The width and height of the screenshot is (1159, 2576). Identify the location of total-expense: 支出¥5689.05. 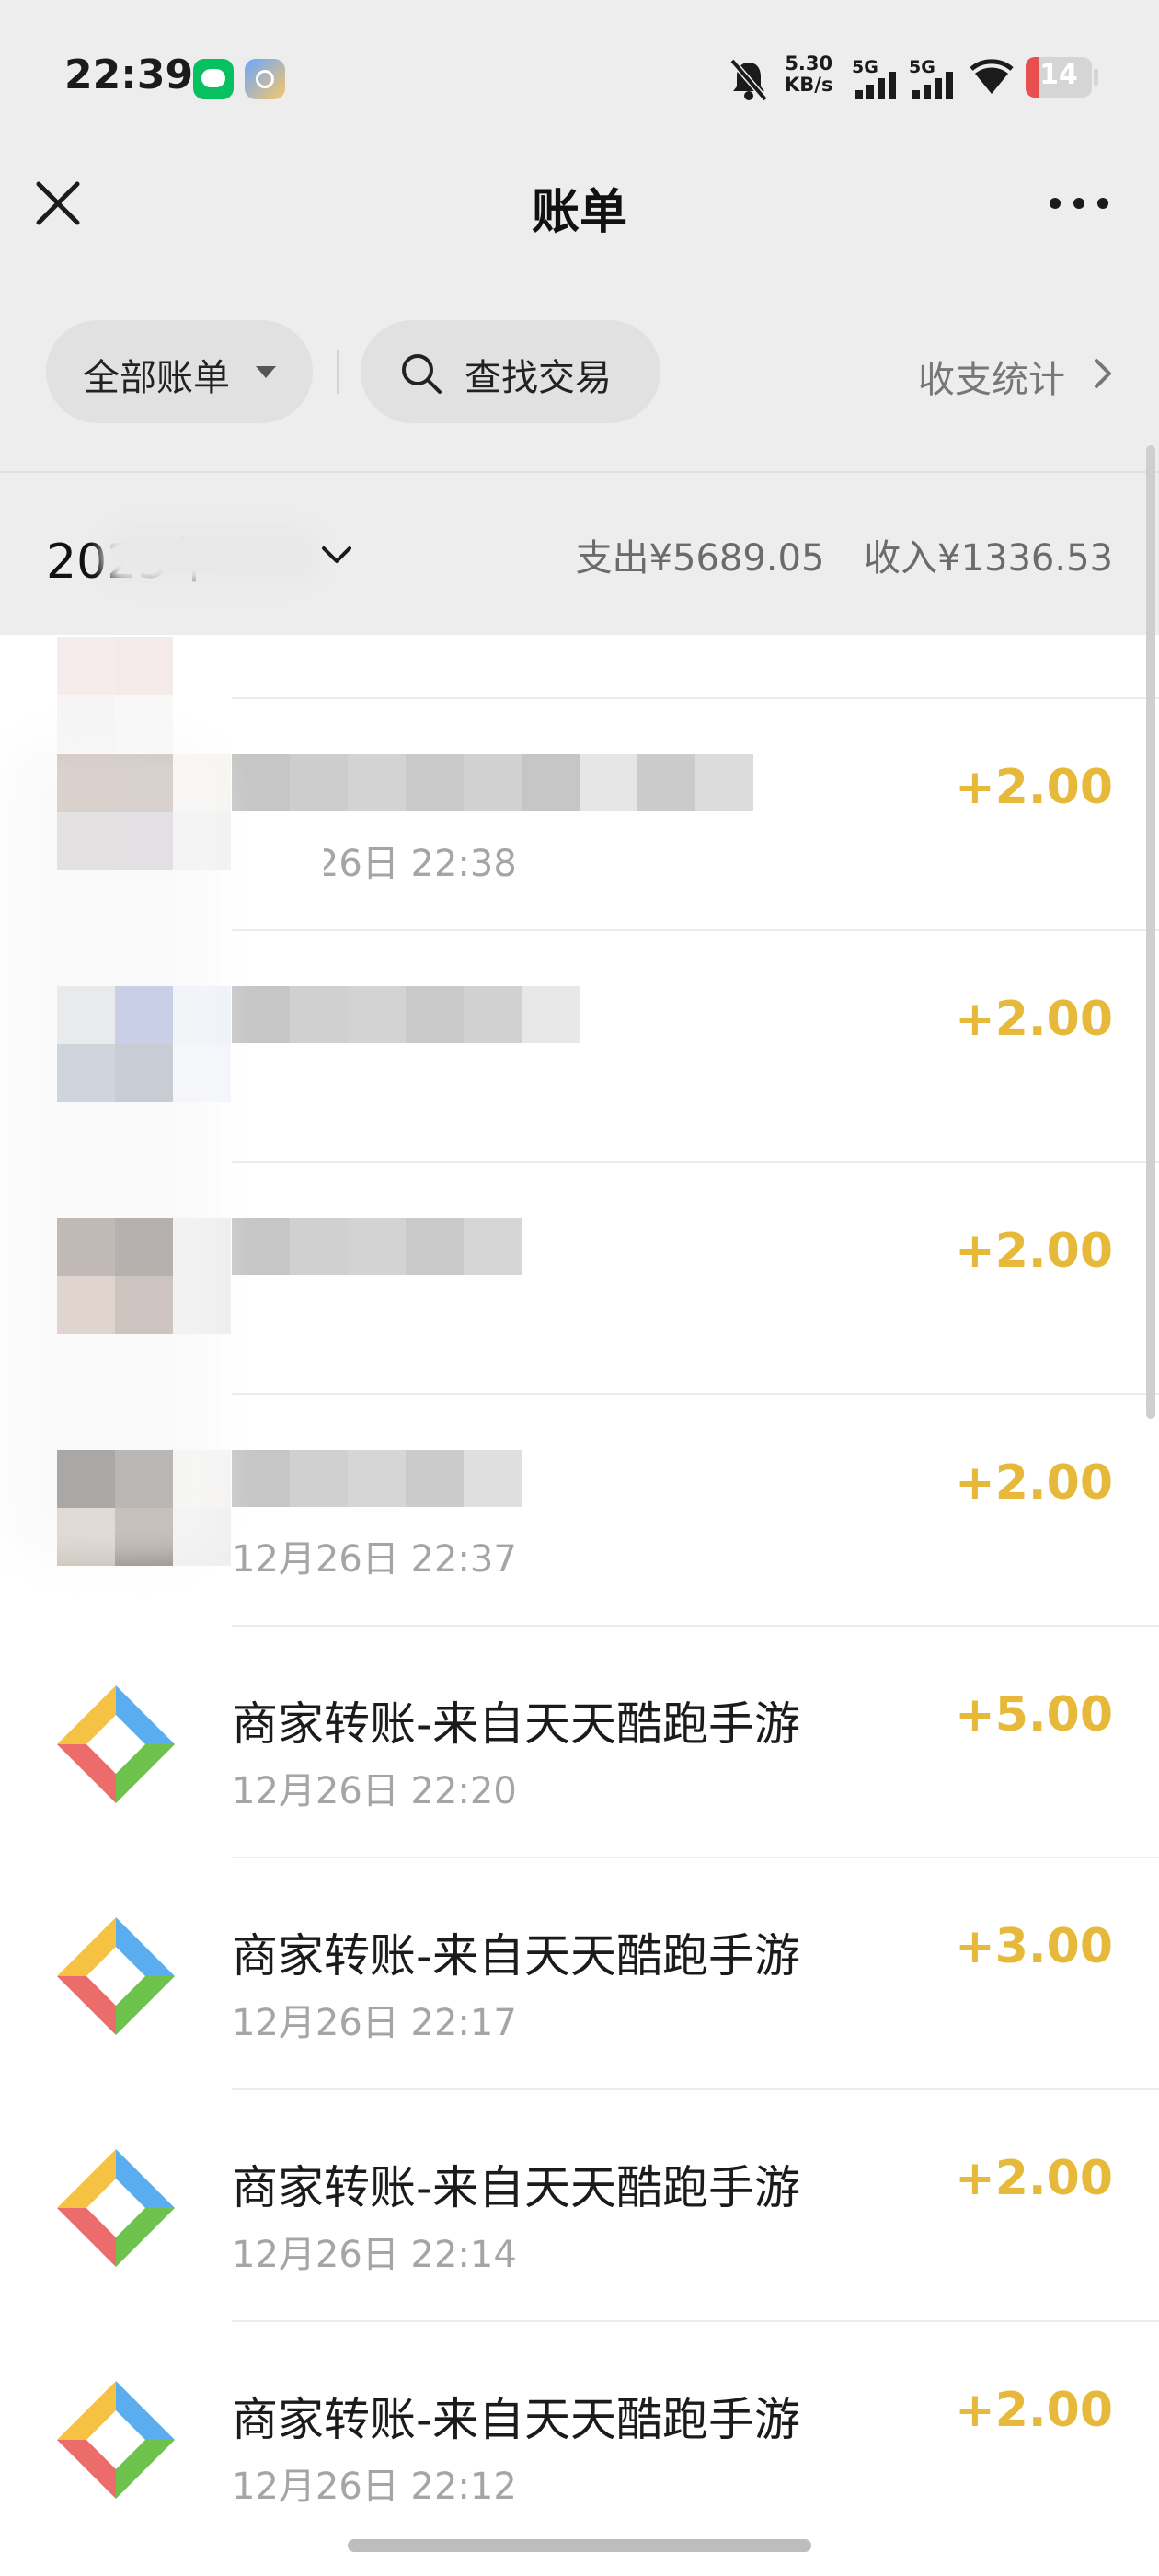
(700, 558).